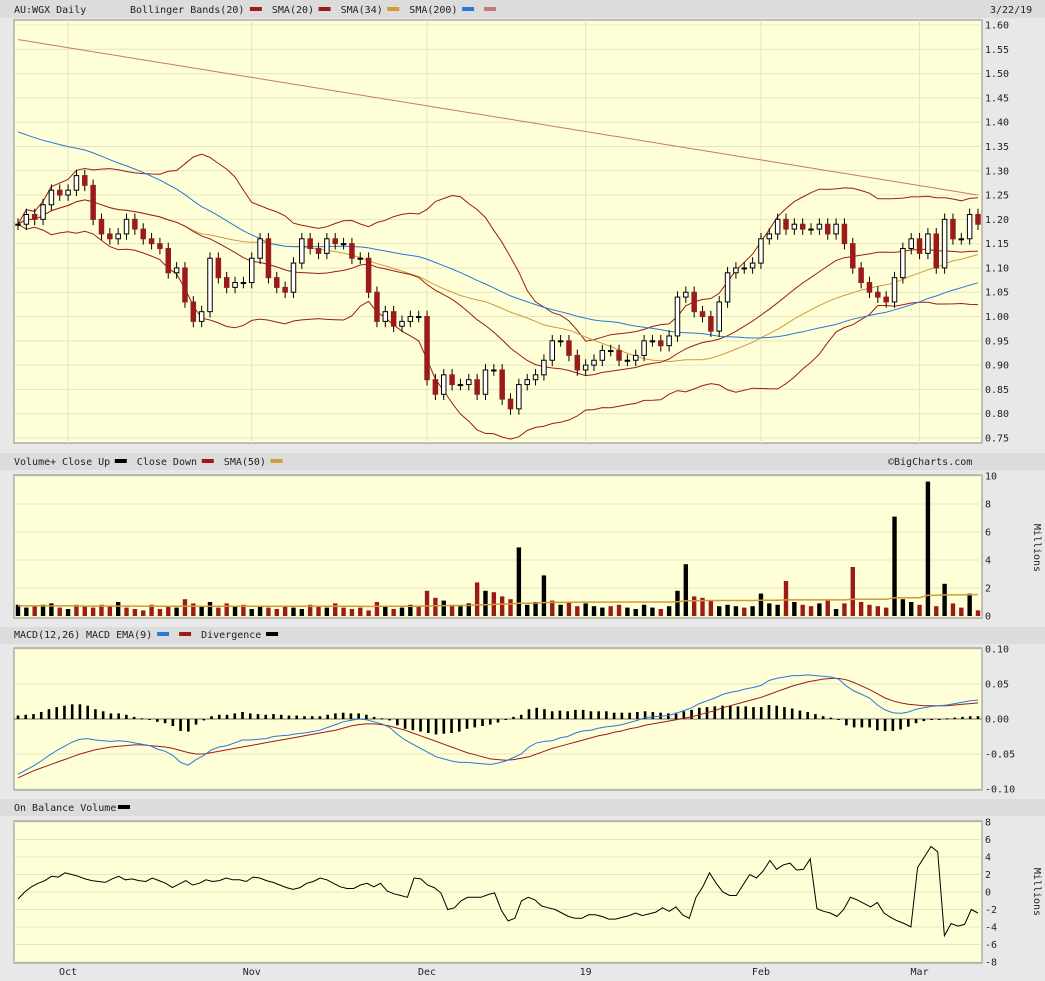 Image resolution: width=1045 pixels, height=981 pixels. What do you see at coordinates (997, 650) in the screenshot?
I see `y-tick-label-0: 0.10` at bounding box center [997, 650].